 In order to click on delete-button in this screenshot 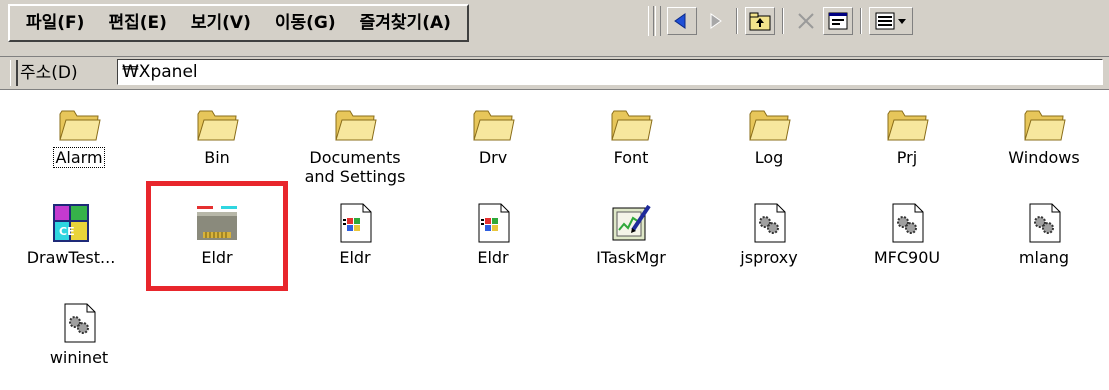, I will do `click(806, 21)`.